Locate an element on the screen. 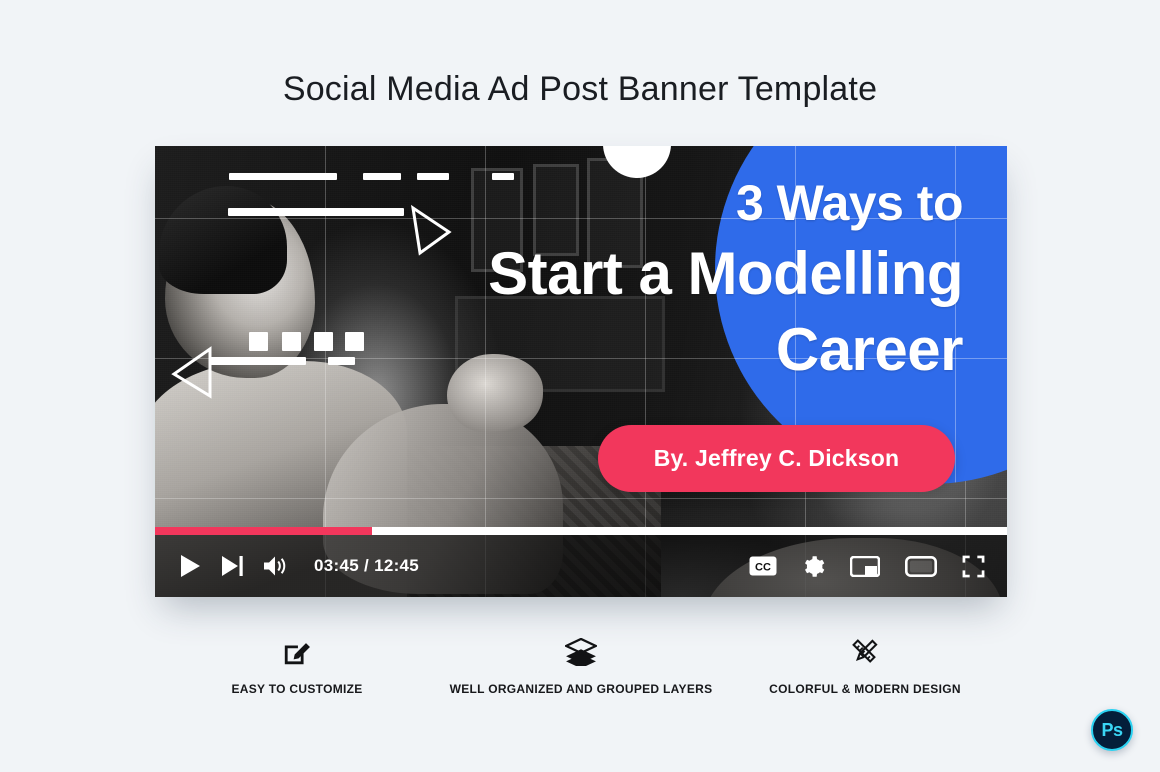 This screenshot has width=1160, height=772. volume-icon is located at coordinates (277, 566).